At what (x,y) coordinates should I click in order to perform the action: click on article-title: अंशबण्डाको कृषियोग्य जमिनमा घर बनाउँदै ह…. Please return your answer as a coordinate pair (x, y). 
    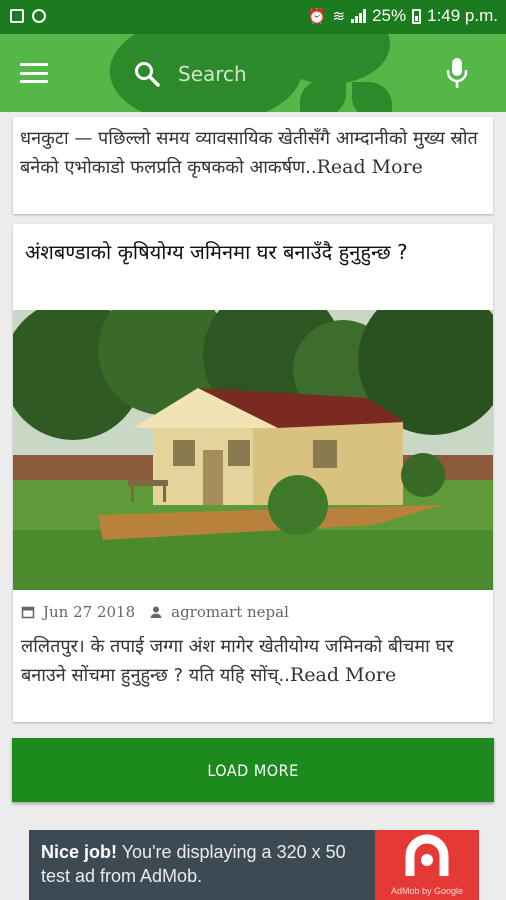
    Looking at the image, I should click on (253, 267).